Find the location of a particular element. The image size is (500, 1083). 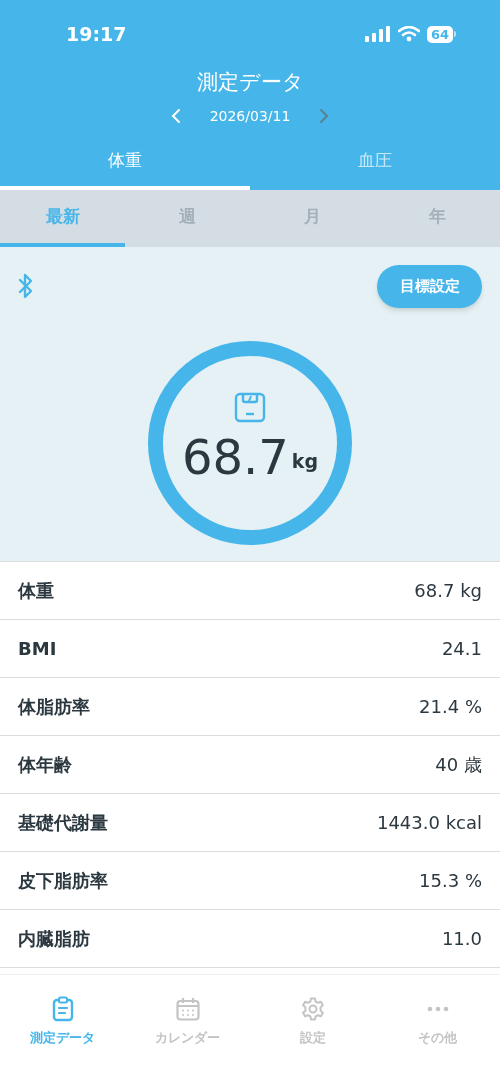

nav-tab: その他 is located at coordinates (437, 1038).